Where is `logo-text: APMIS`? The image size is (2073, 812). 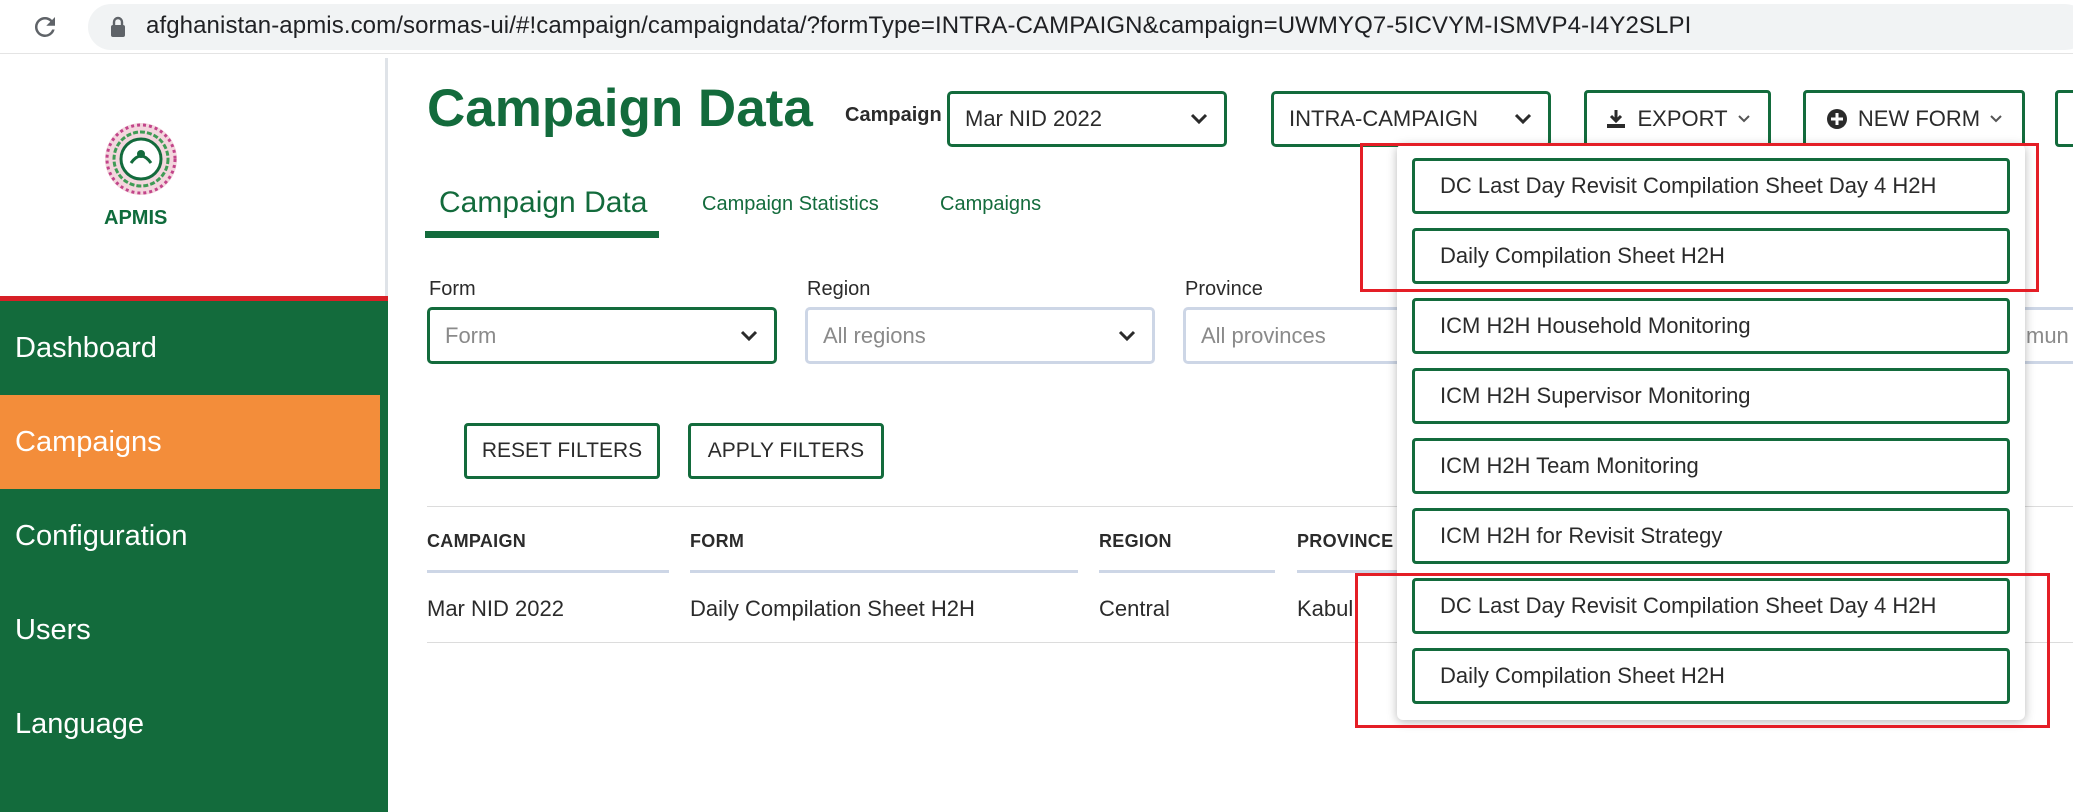
logo-text: APMIS is located at coordinates (136, 218).